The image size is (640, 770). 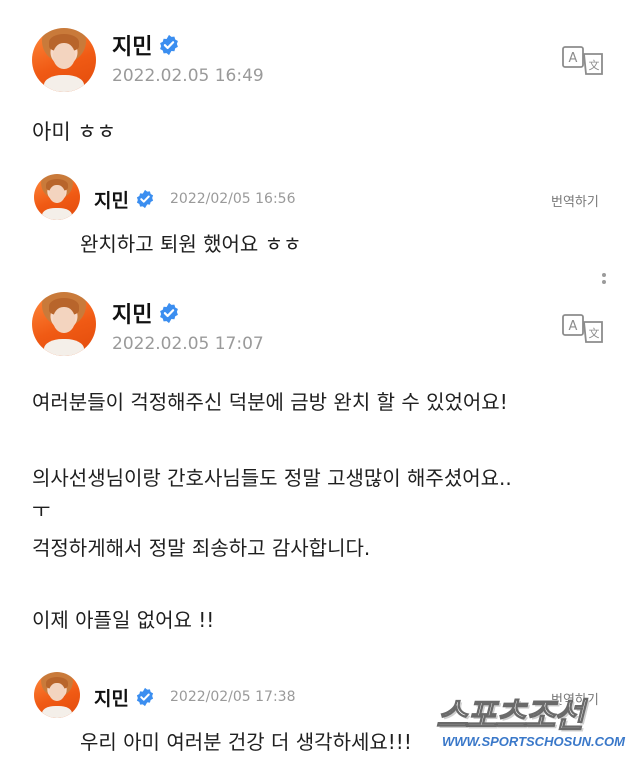 I want to click on reply-timestamp: 2022/02/05 17:38, so click(x=233, y=697).